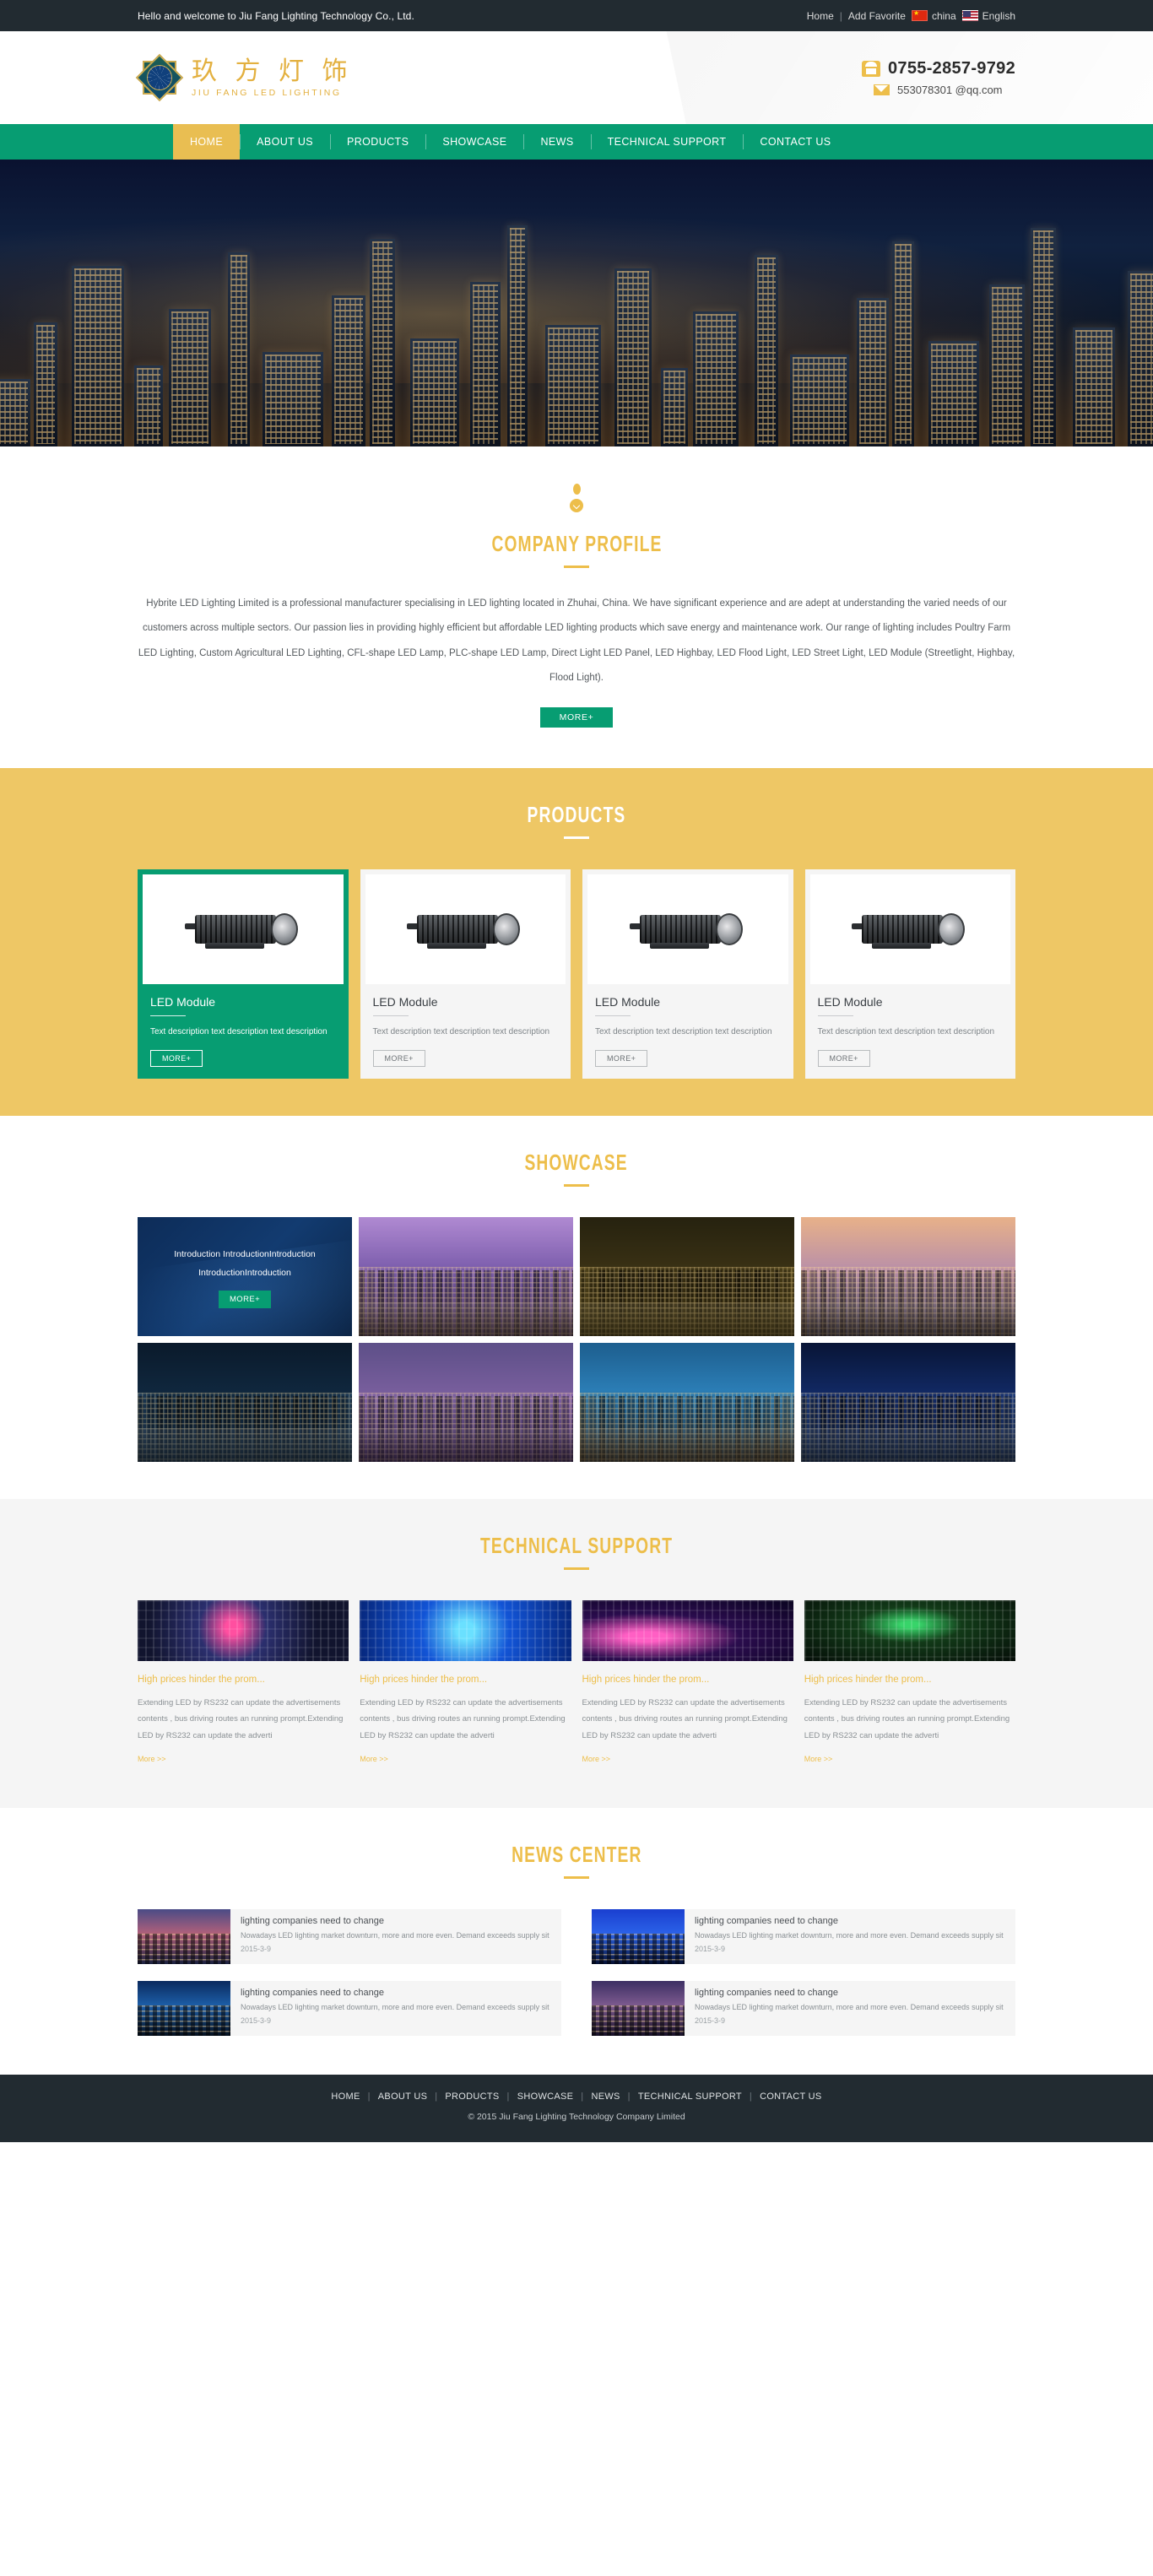 The image size is (1153, 2576). Describe the element at coordinates (402, 2097) in the screenshot. I see `footer-link-about-us: ABOUT US` at that location.